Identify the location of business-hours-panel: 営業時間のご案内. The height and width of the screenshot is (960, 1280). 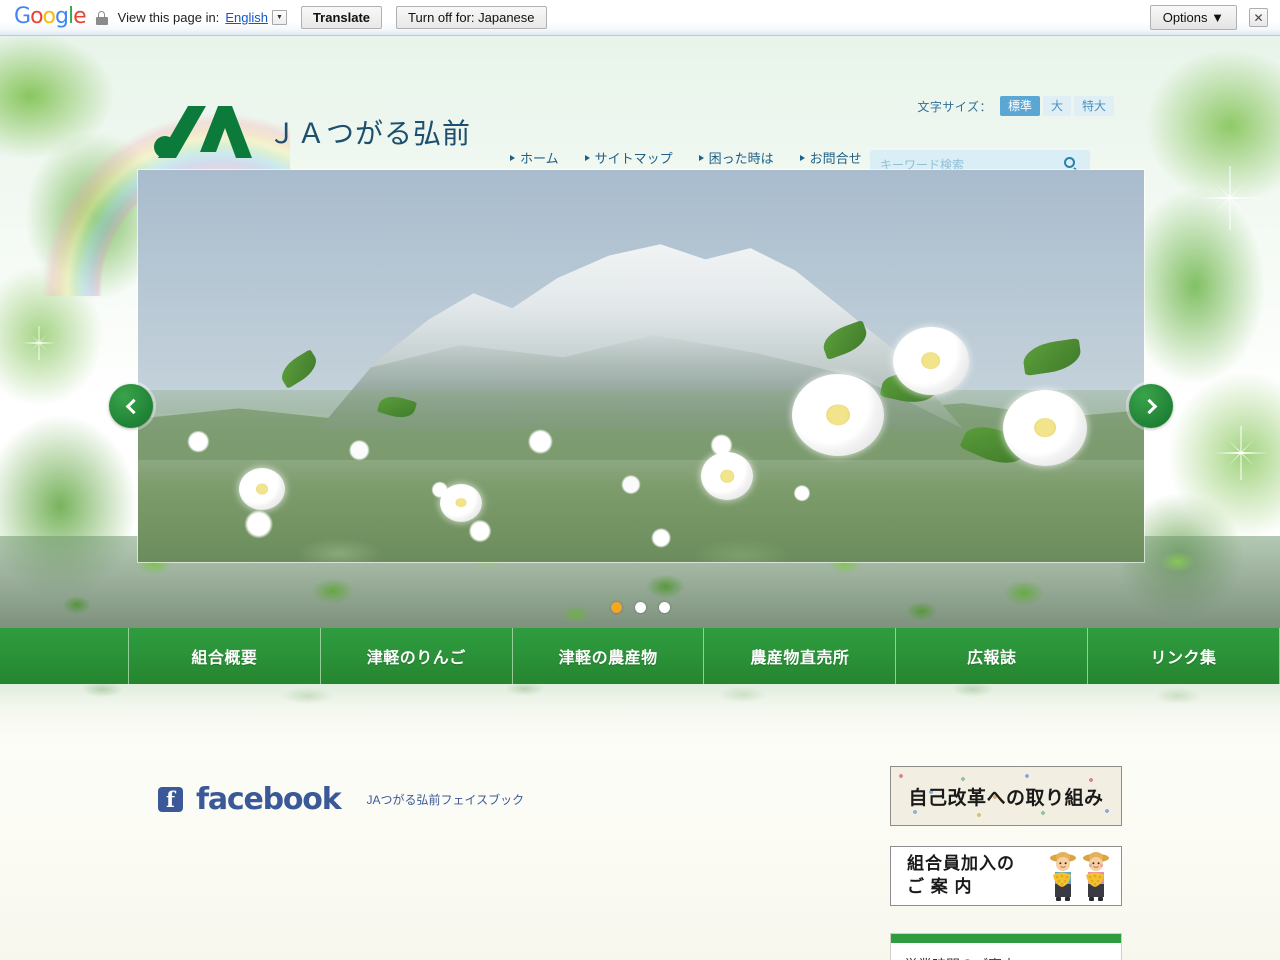
(1006, 946).